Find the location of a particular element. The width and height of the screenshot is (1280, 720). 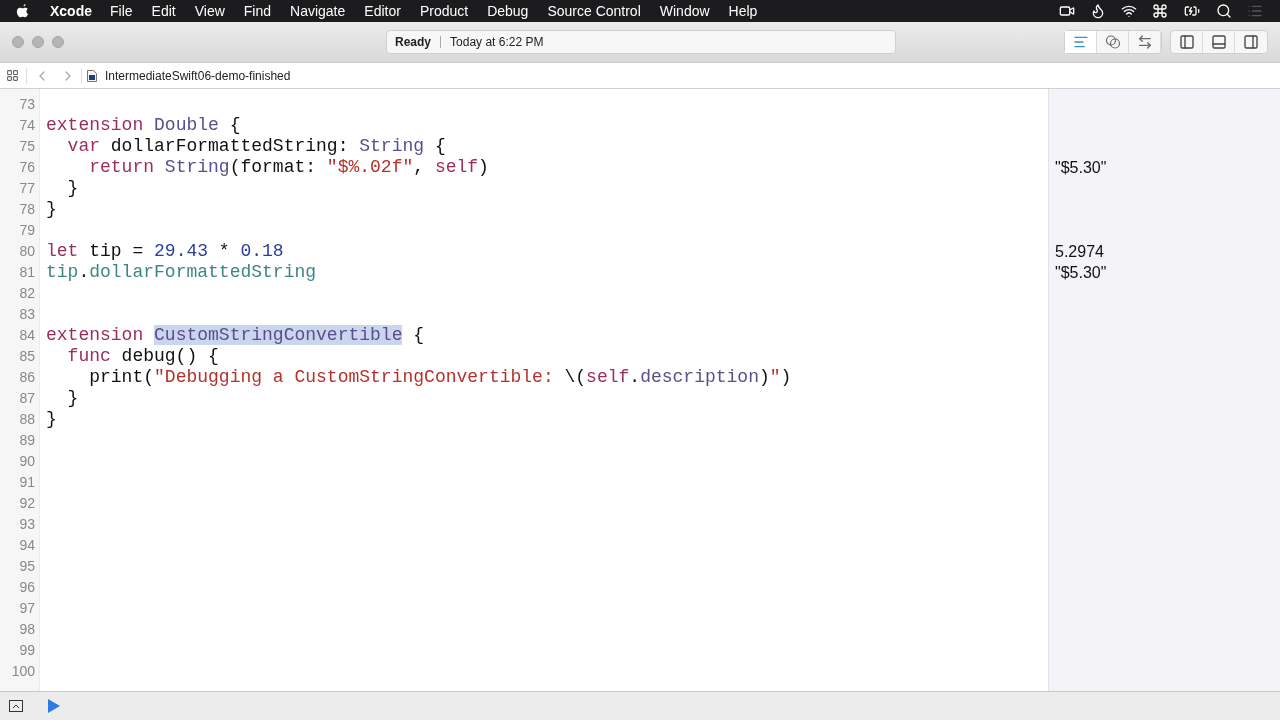

camera-icon is located at coordinates (1067, 11).